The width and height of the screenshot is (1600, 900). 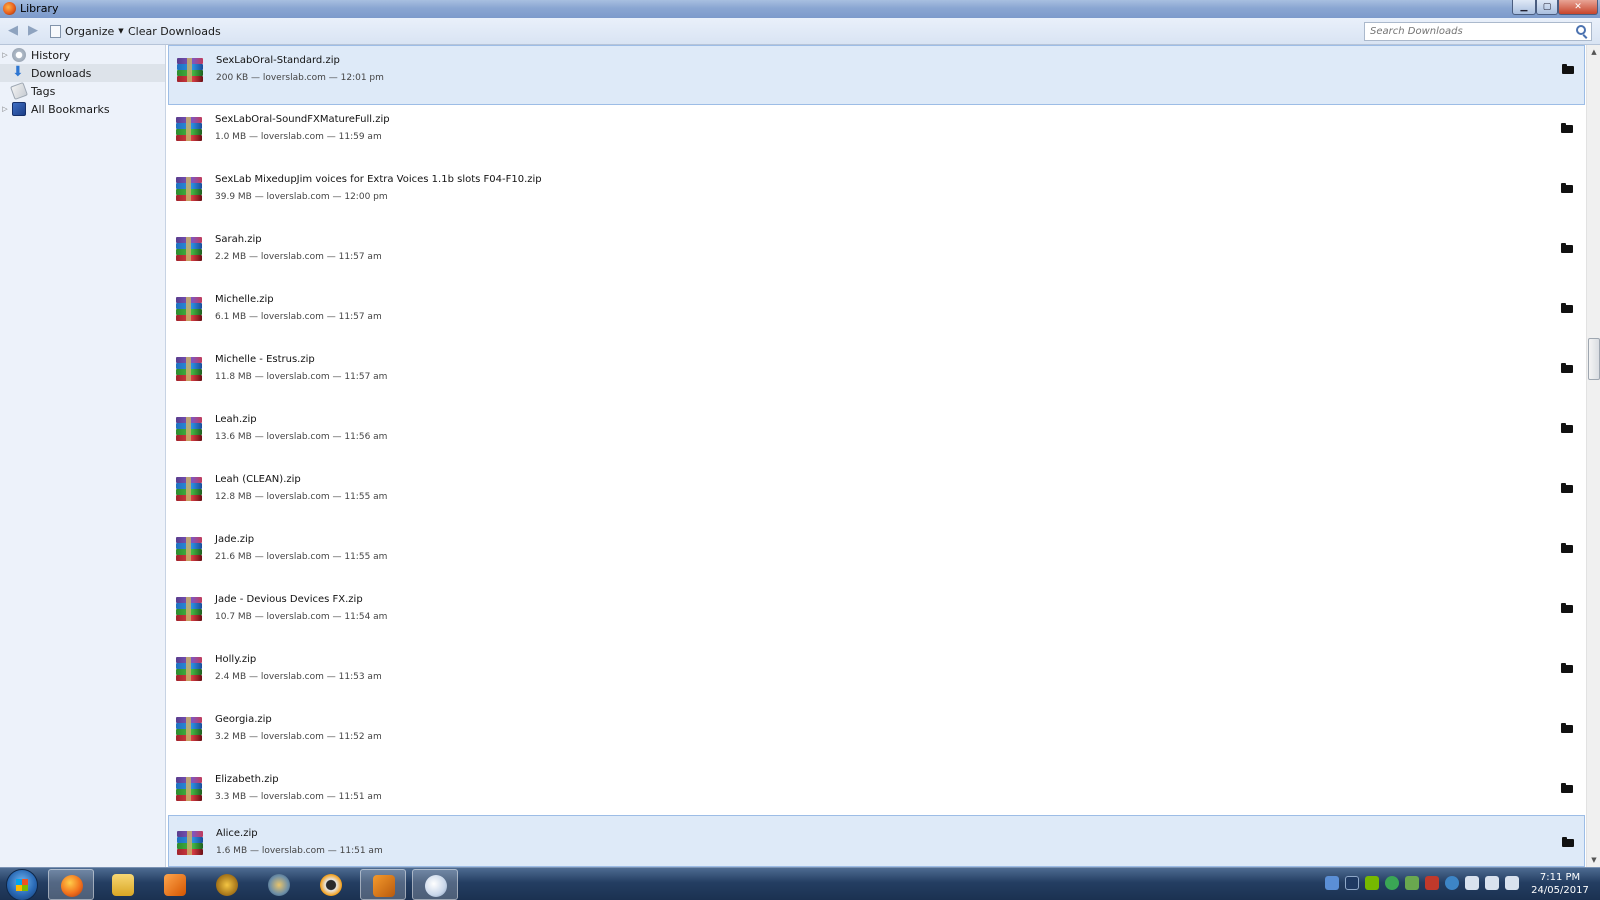 I want to click on taskbar-paint, so click(x=435, y=884).